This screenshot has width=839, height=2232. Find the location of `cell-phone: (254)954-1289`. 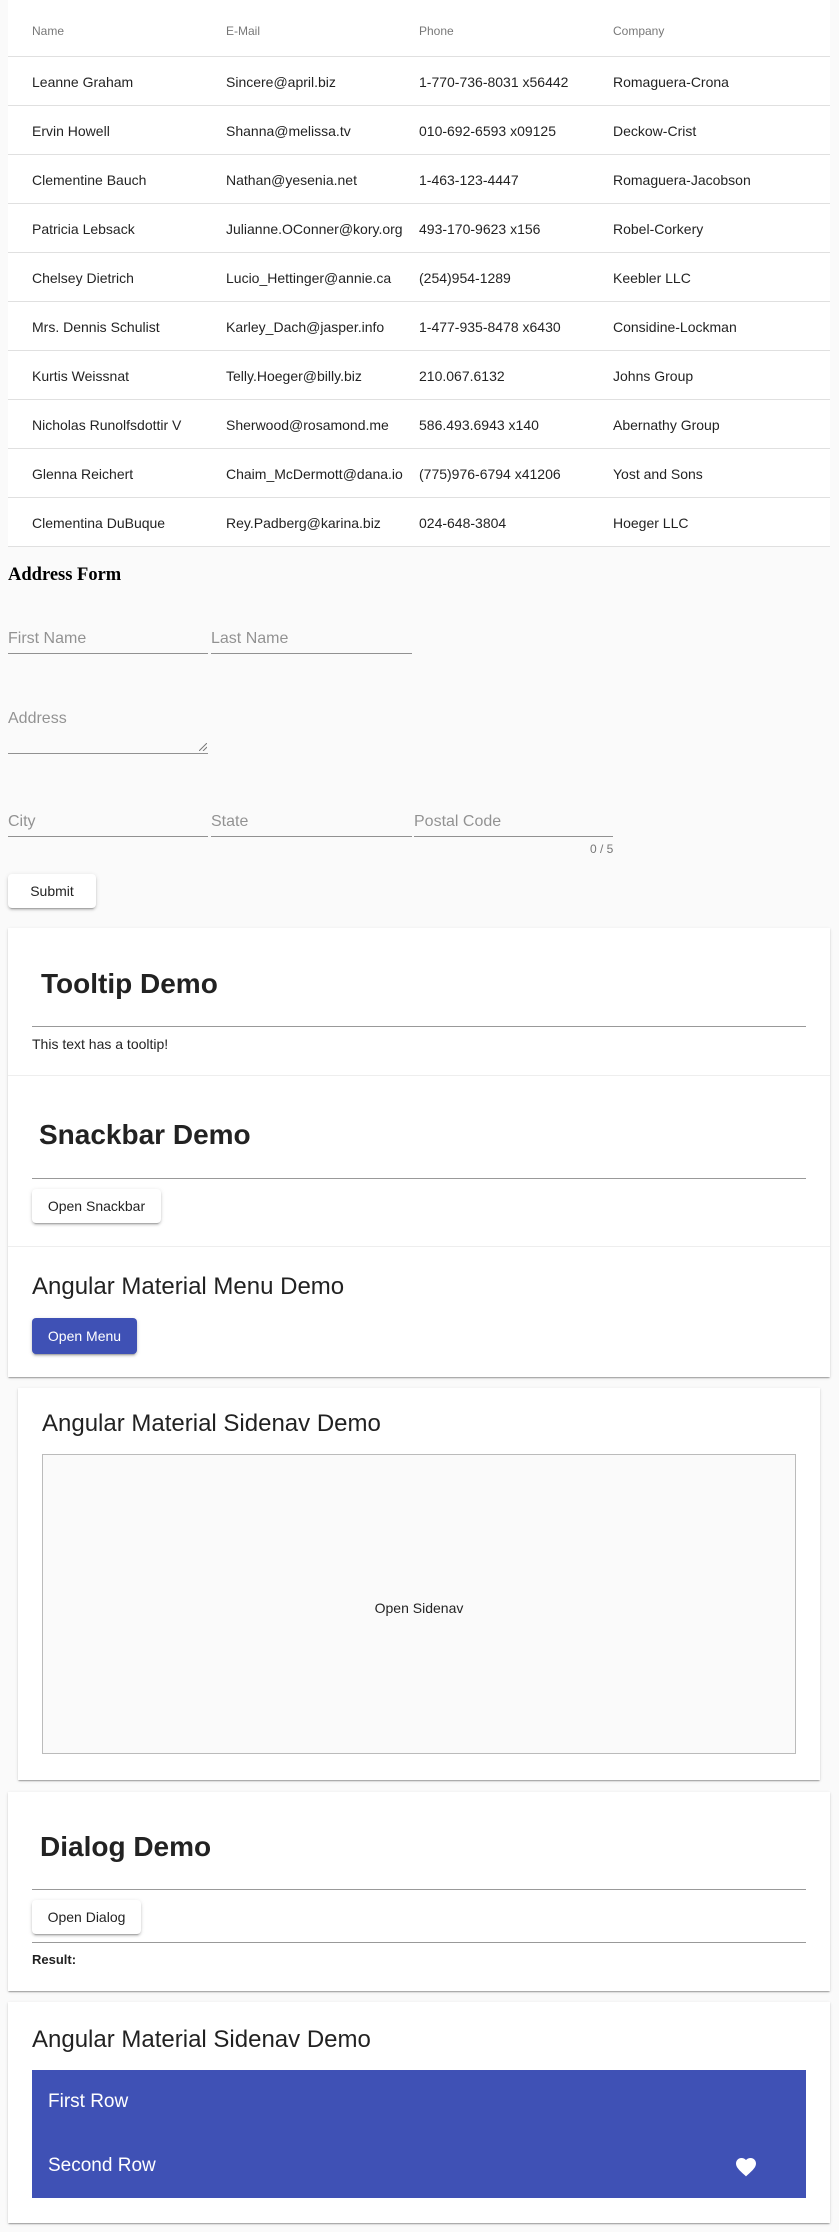

cell-phone: (254)954-1289 is located at coordinates (465, 278).